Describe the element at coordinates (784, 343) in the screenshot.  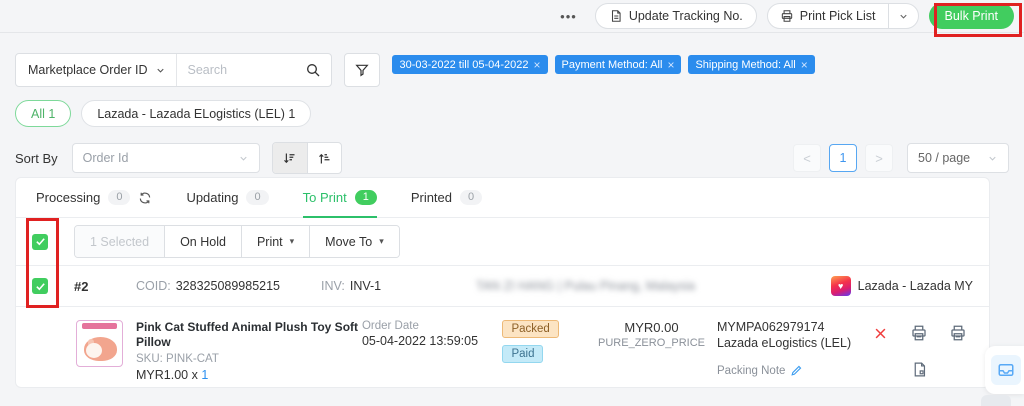
I see `logistics-provider: Lazada eLogistics (LEL)` at that location.